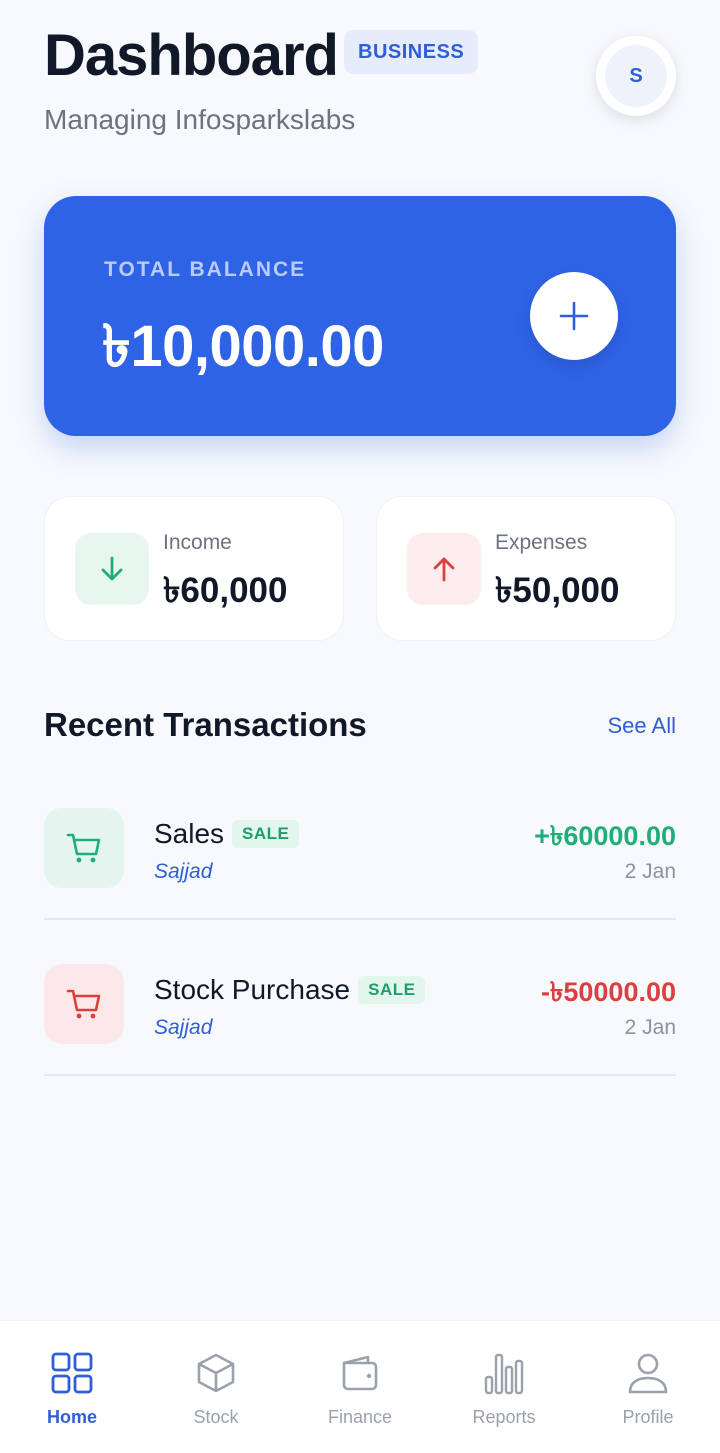  Describe the element at coordinates (411, 52) in the screenshot. I see `account-type-badge: BUSINESS` at that location.